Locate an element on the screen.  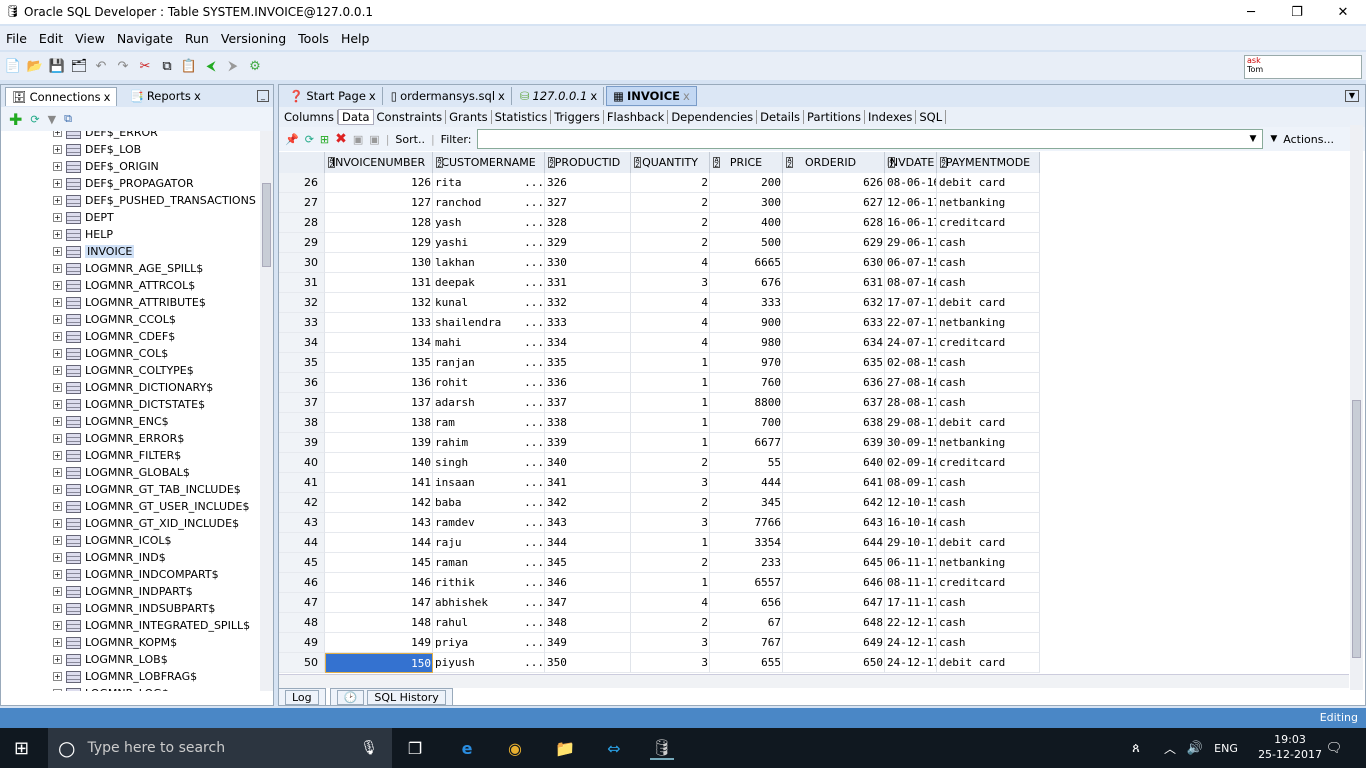
table-cell: 02-09-16 is located at coordinates (911, 463).